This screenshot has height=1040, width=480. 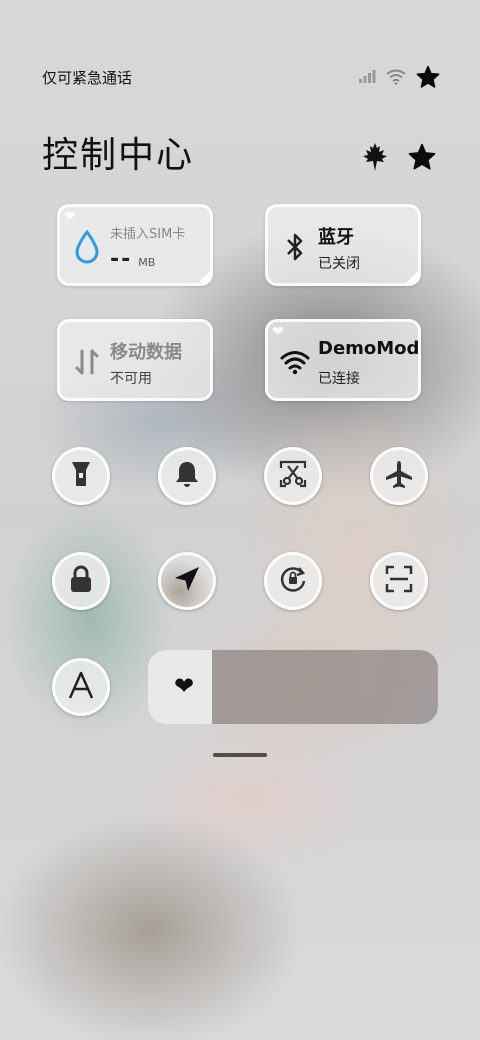 What do you see at coordinates (295, 247) in the screenshot?
I see `bluetooth-icon` at bounding box center [295, 247].